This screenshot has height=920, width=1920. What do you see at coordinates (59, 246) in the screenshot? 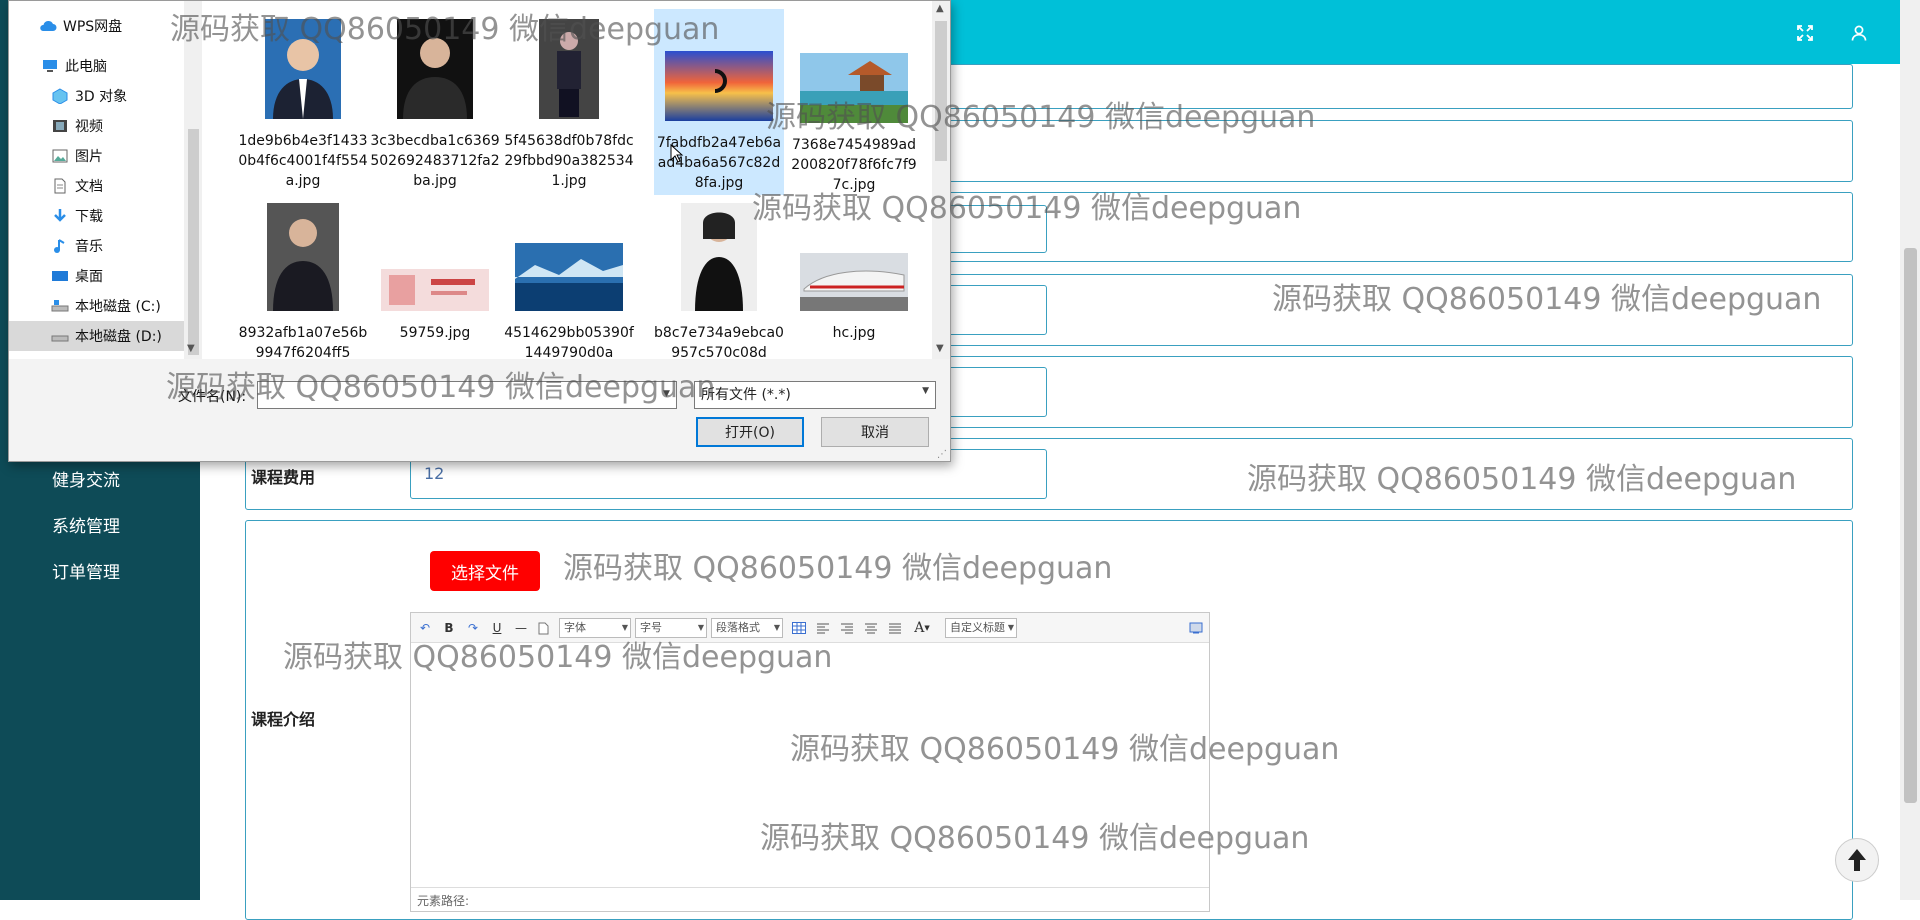
I see `music-icon` at bounding box center [59, 246].